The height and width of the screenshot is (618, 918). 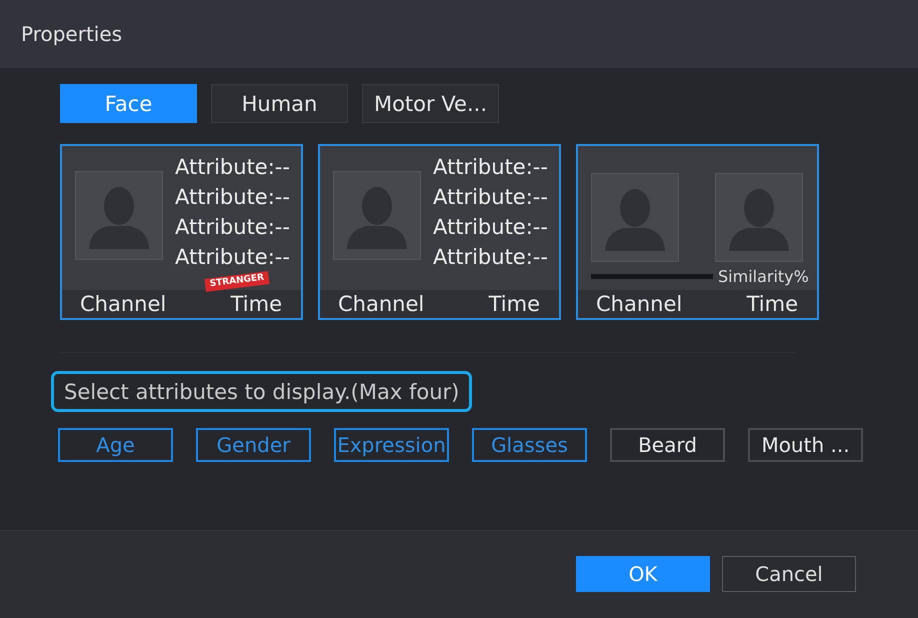 I want to click on tab: Human, so click(x=279, y=103).